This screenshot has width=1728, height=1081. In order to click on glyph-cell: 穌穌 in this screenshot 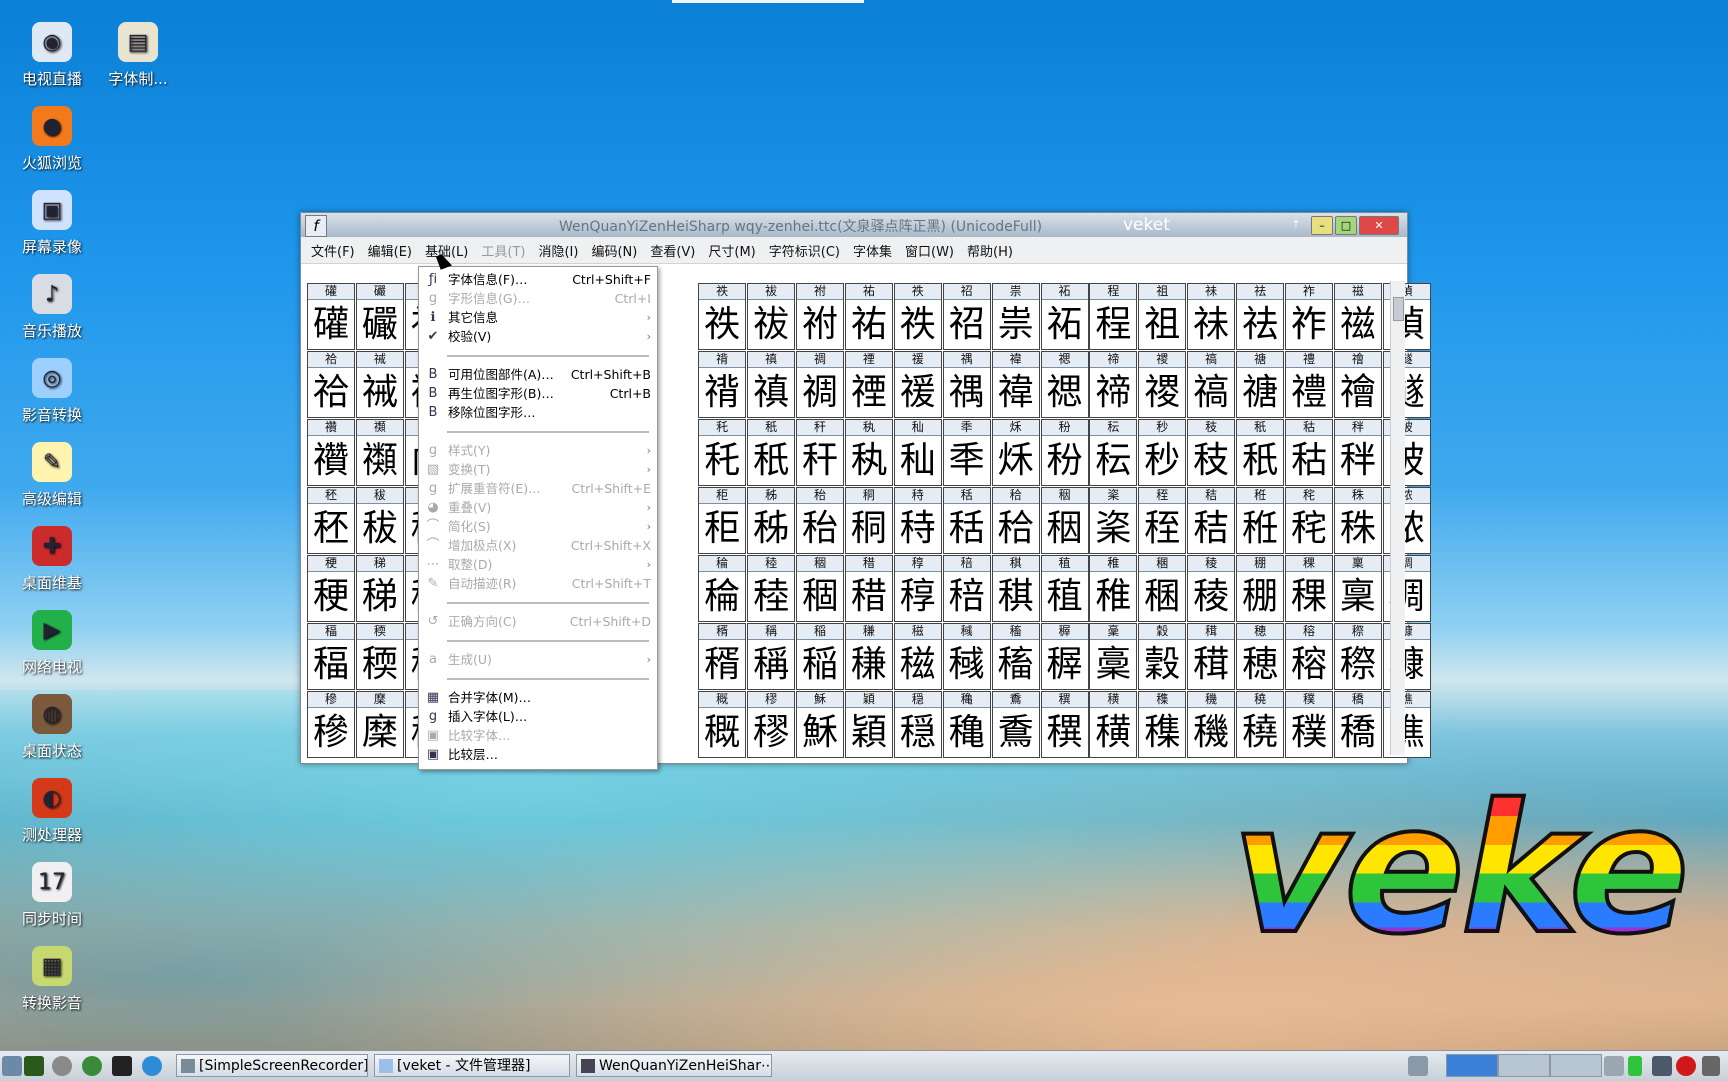, I will do `click(820, 724)`.